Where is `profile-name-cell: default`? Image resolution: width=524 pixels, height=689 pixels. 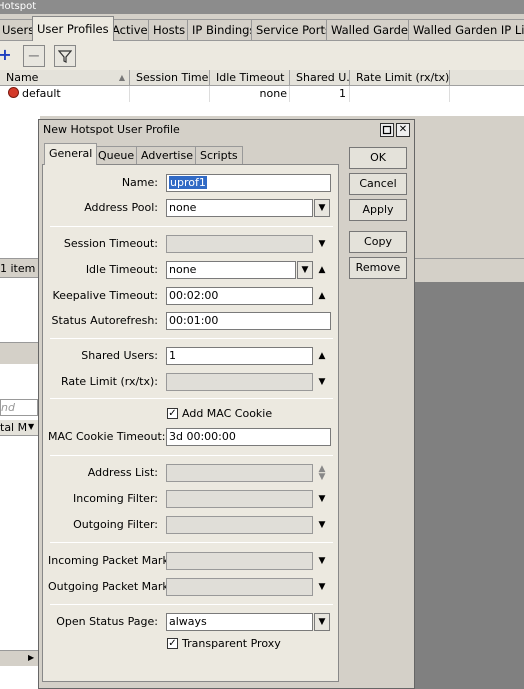 profile-name-cell: default is located at coordinates (69, 94).